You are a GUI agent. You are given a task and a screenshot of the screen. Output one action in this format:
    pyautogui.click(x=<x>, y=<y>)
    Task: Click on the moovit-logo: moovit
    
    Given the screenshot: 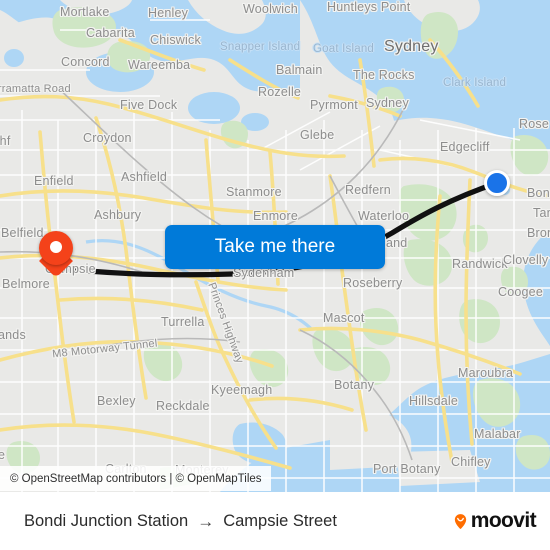 What is the action you would take?
    pyautogui.click(x=494, y=521)
    